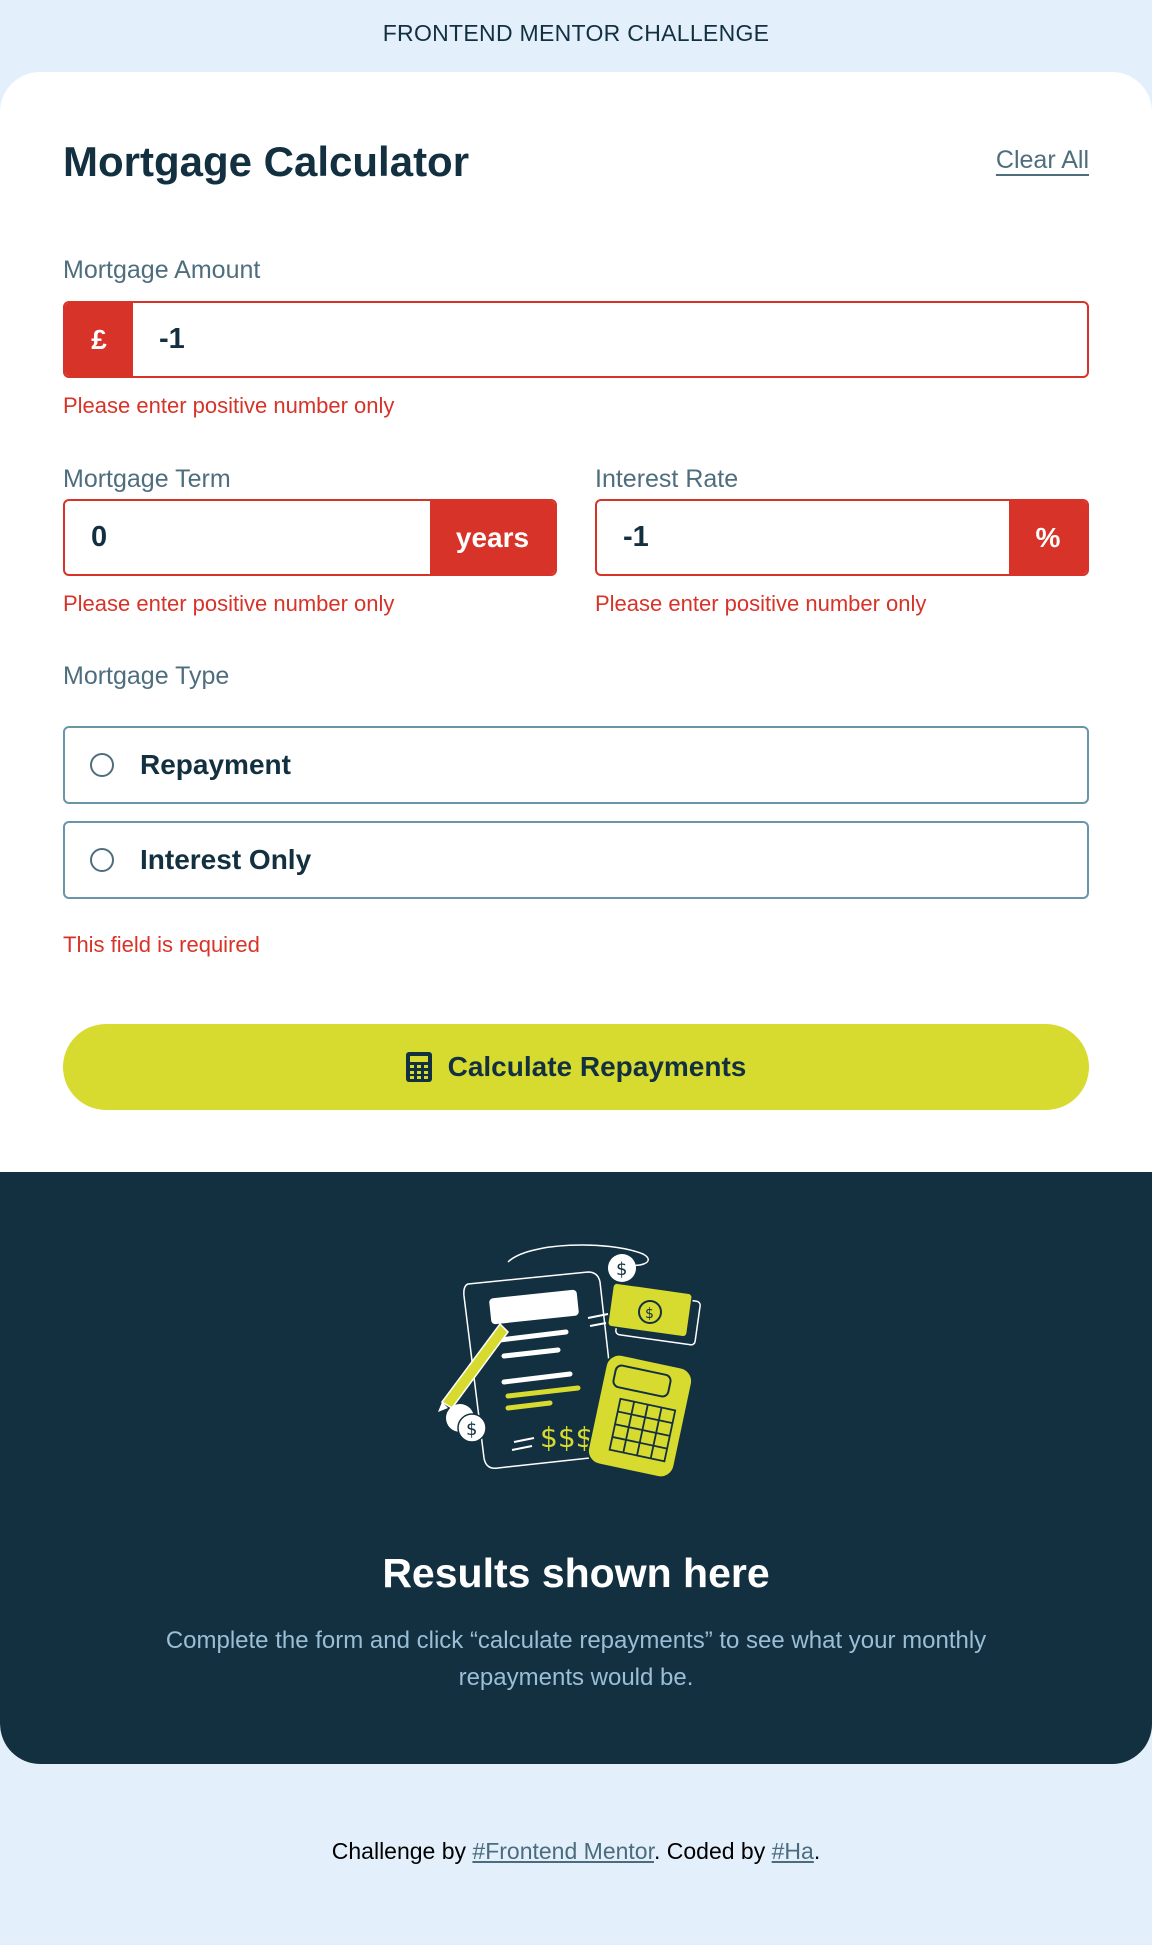  I want to click on clear-all-link: Clear All, so click(1042, 160).